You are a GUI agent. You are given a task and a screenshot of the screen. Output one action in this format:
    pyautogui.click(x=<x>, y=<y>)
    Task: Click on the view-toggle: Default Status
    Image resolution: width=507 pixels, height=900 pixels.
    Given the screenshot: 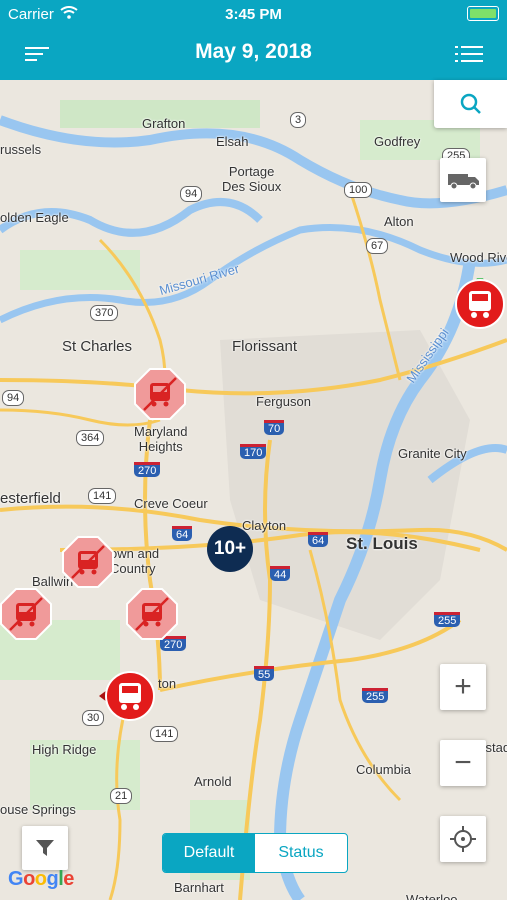 What is the action you would take?
    pyautogui.click(x=255, y=853)
    